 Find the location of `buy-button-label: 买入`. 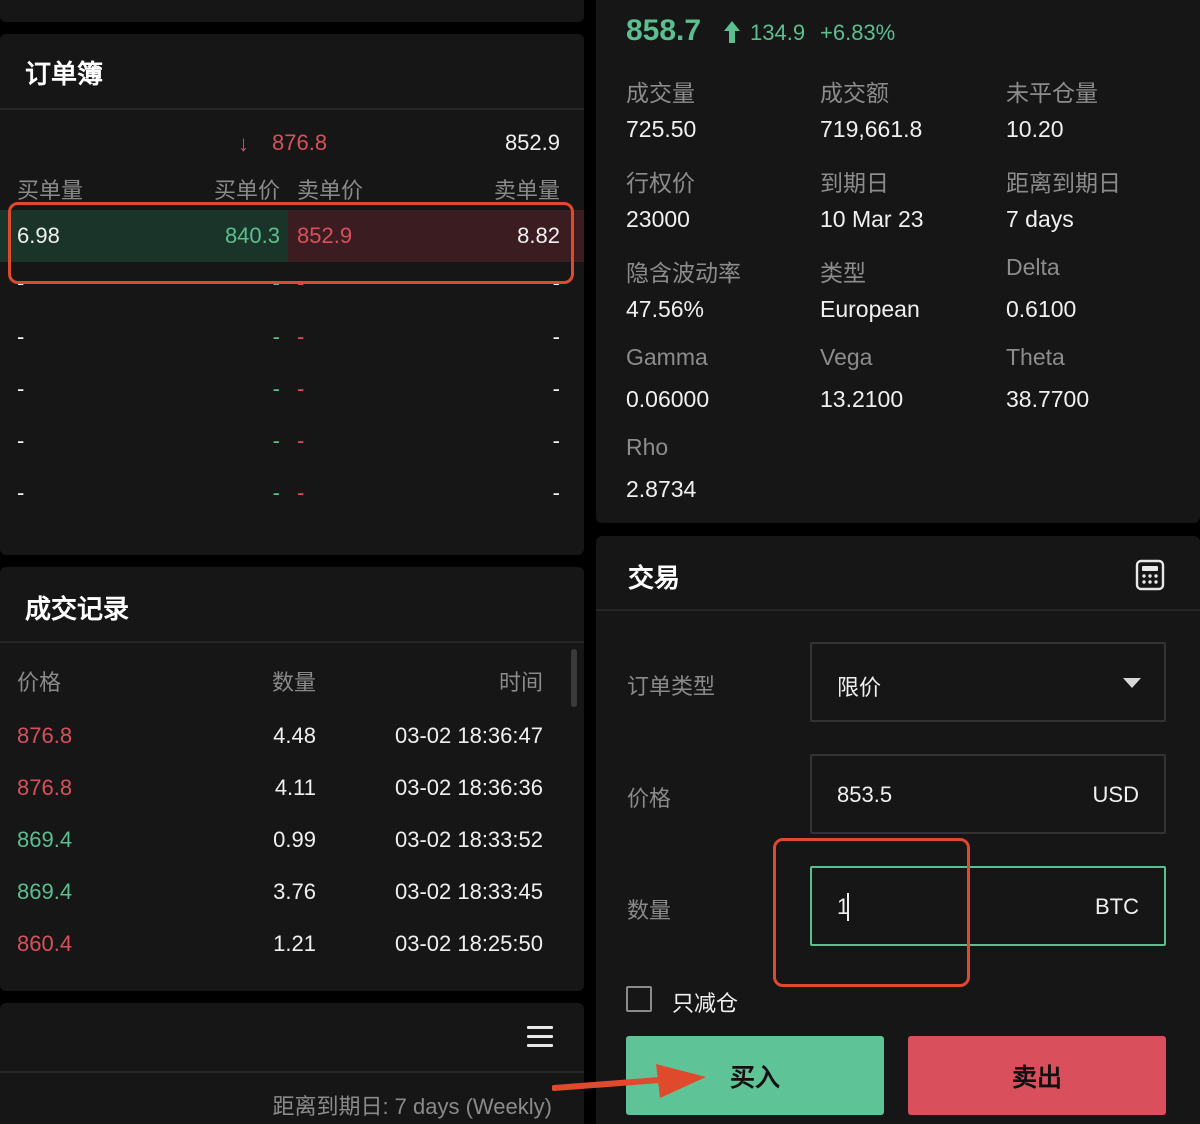

buy-button-label: 买入 is located at coordinates (754, 1077).